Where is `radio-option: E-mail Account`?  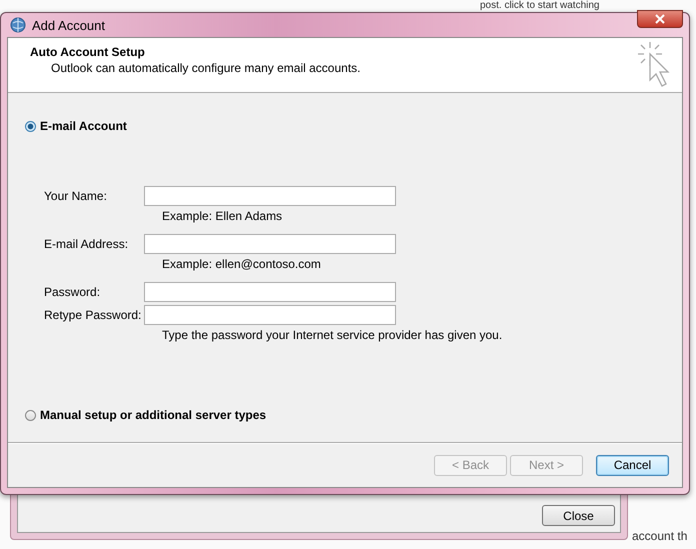
radio-option: E-mail Account is located at coordinates (345, 126).